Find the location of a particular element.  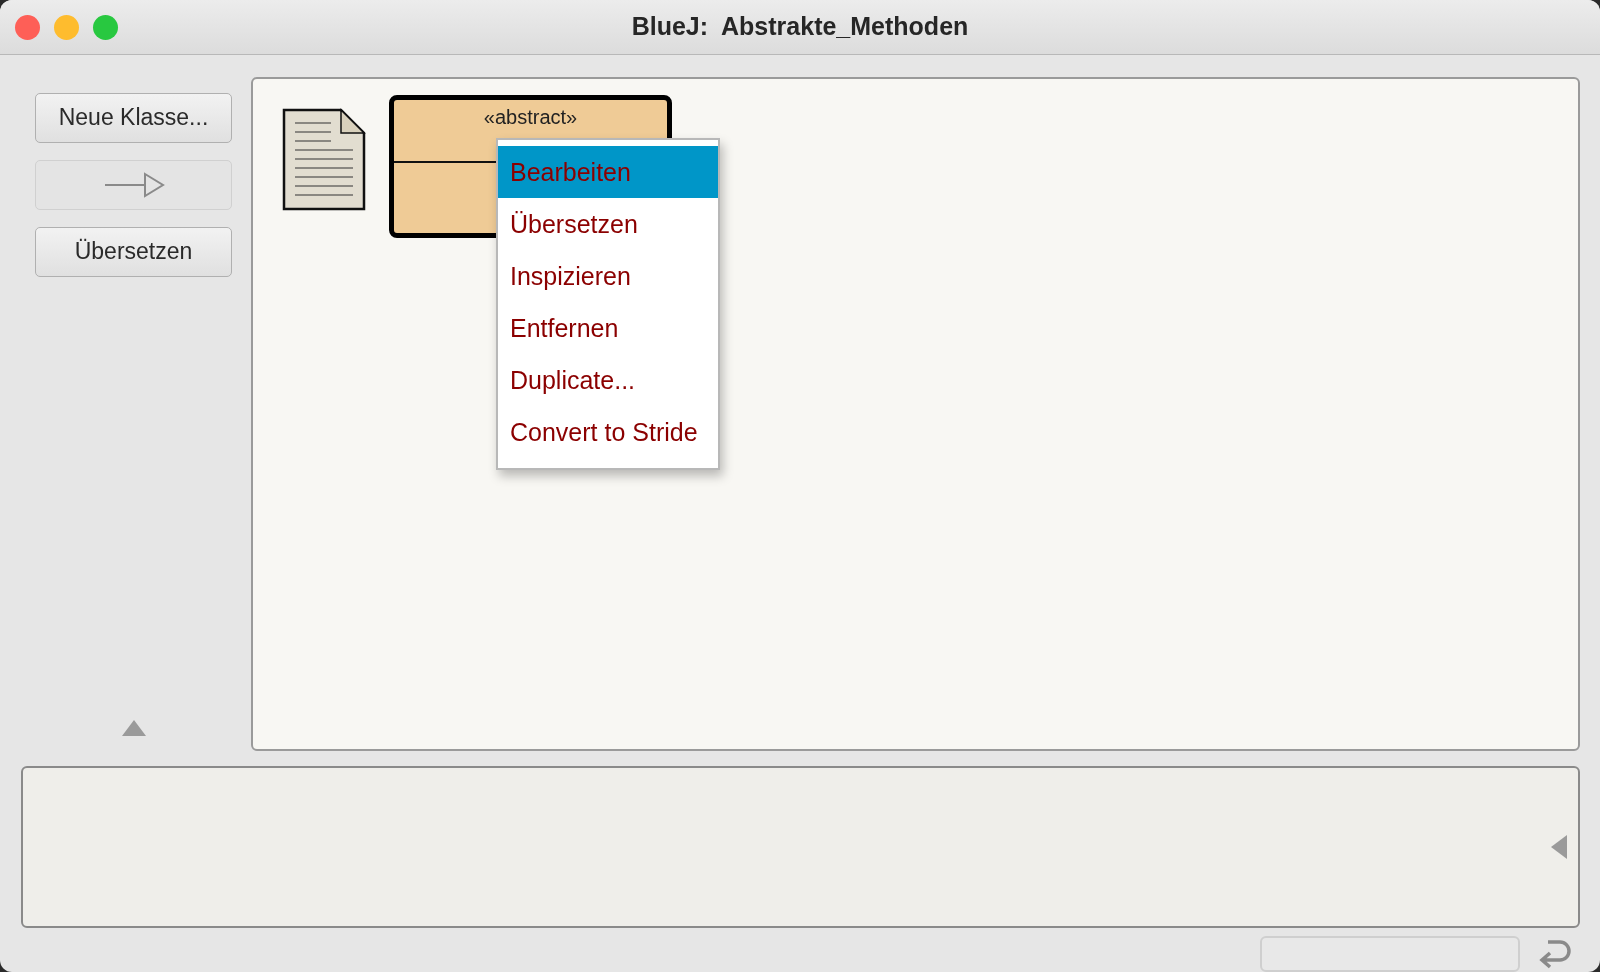

window-title: BlueJ: Abstrakte_Methoden is located at coordinates (800, 27).